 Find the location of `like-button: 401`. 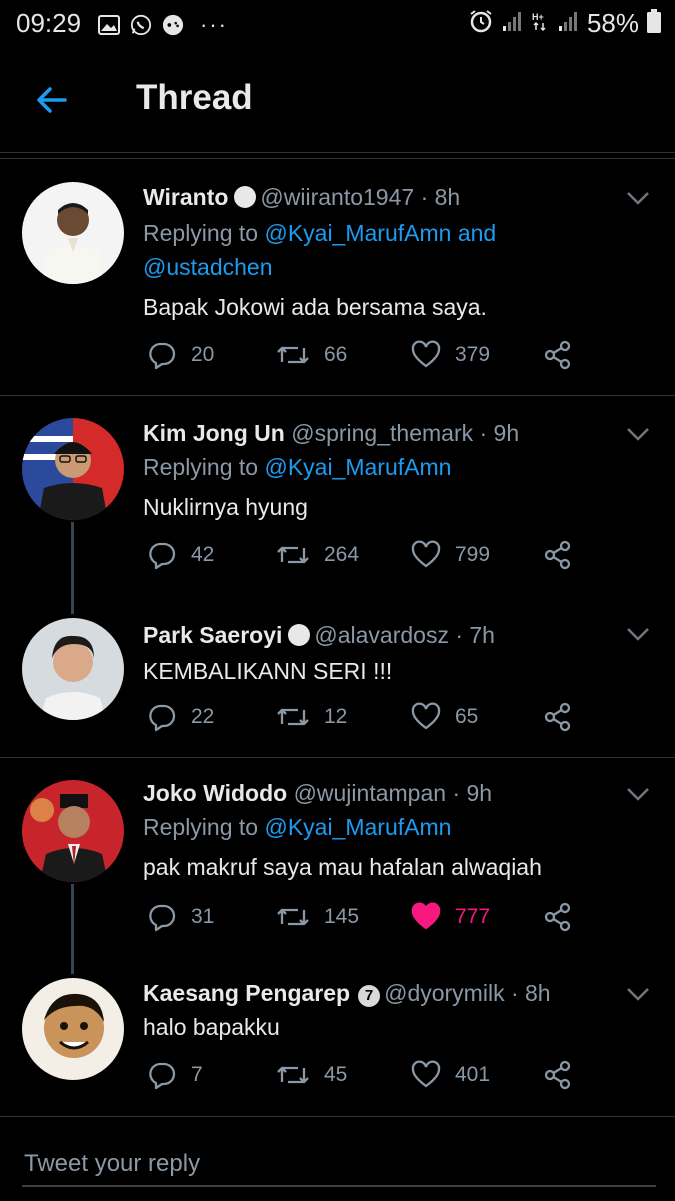

like-button: 401 is located at coordinates (450, 1075).